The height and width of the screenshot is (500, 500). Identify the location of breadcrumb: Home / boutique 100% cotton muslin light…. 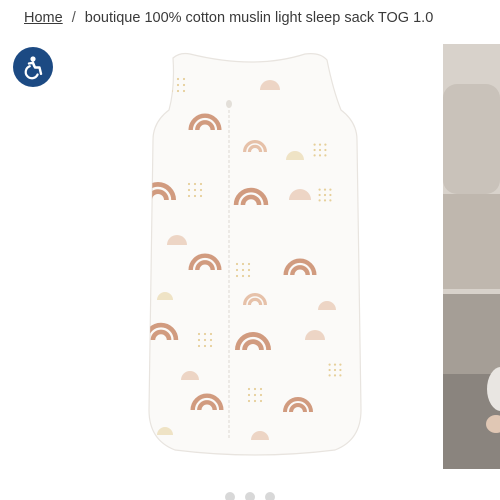
(228, 18).